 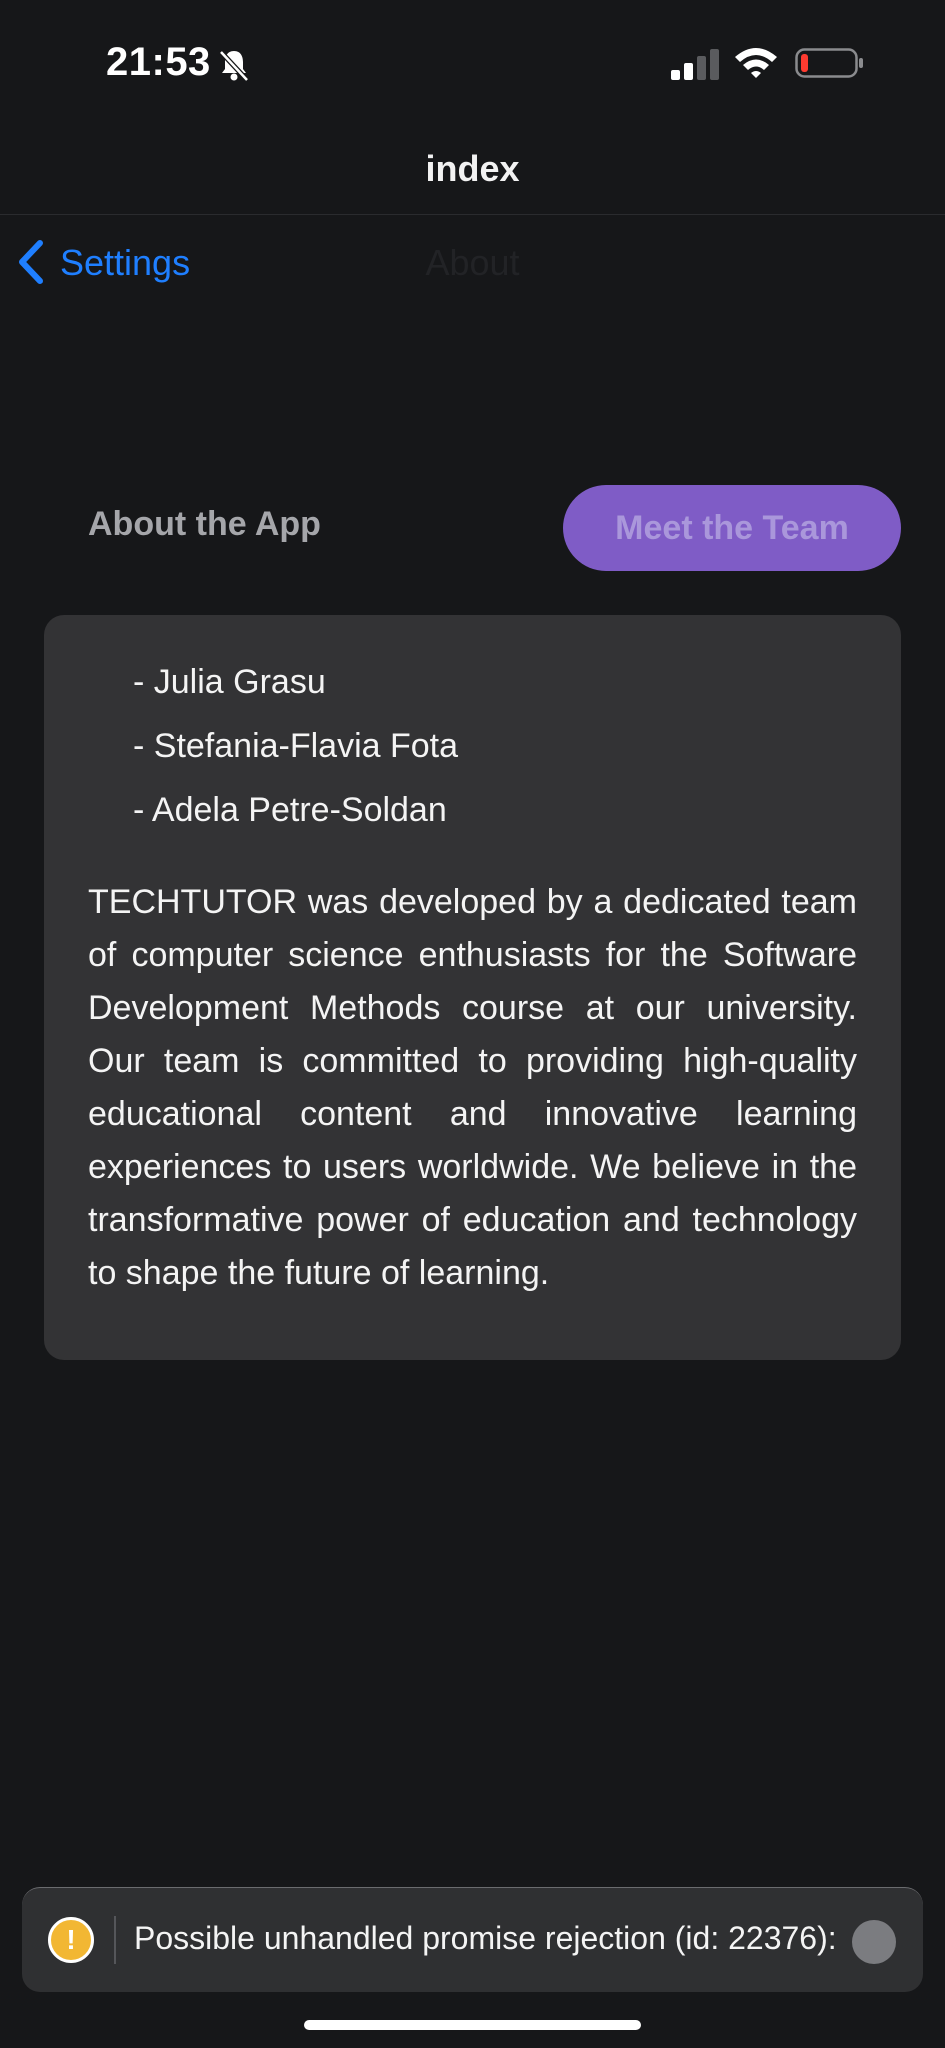 I want to click on page-title: index, so click(x=472, y=168).